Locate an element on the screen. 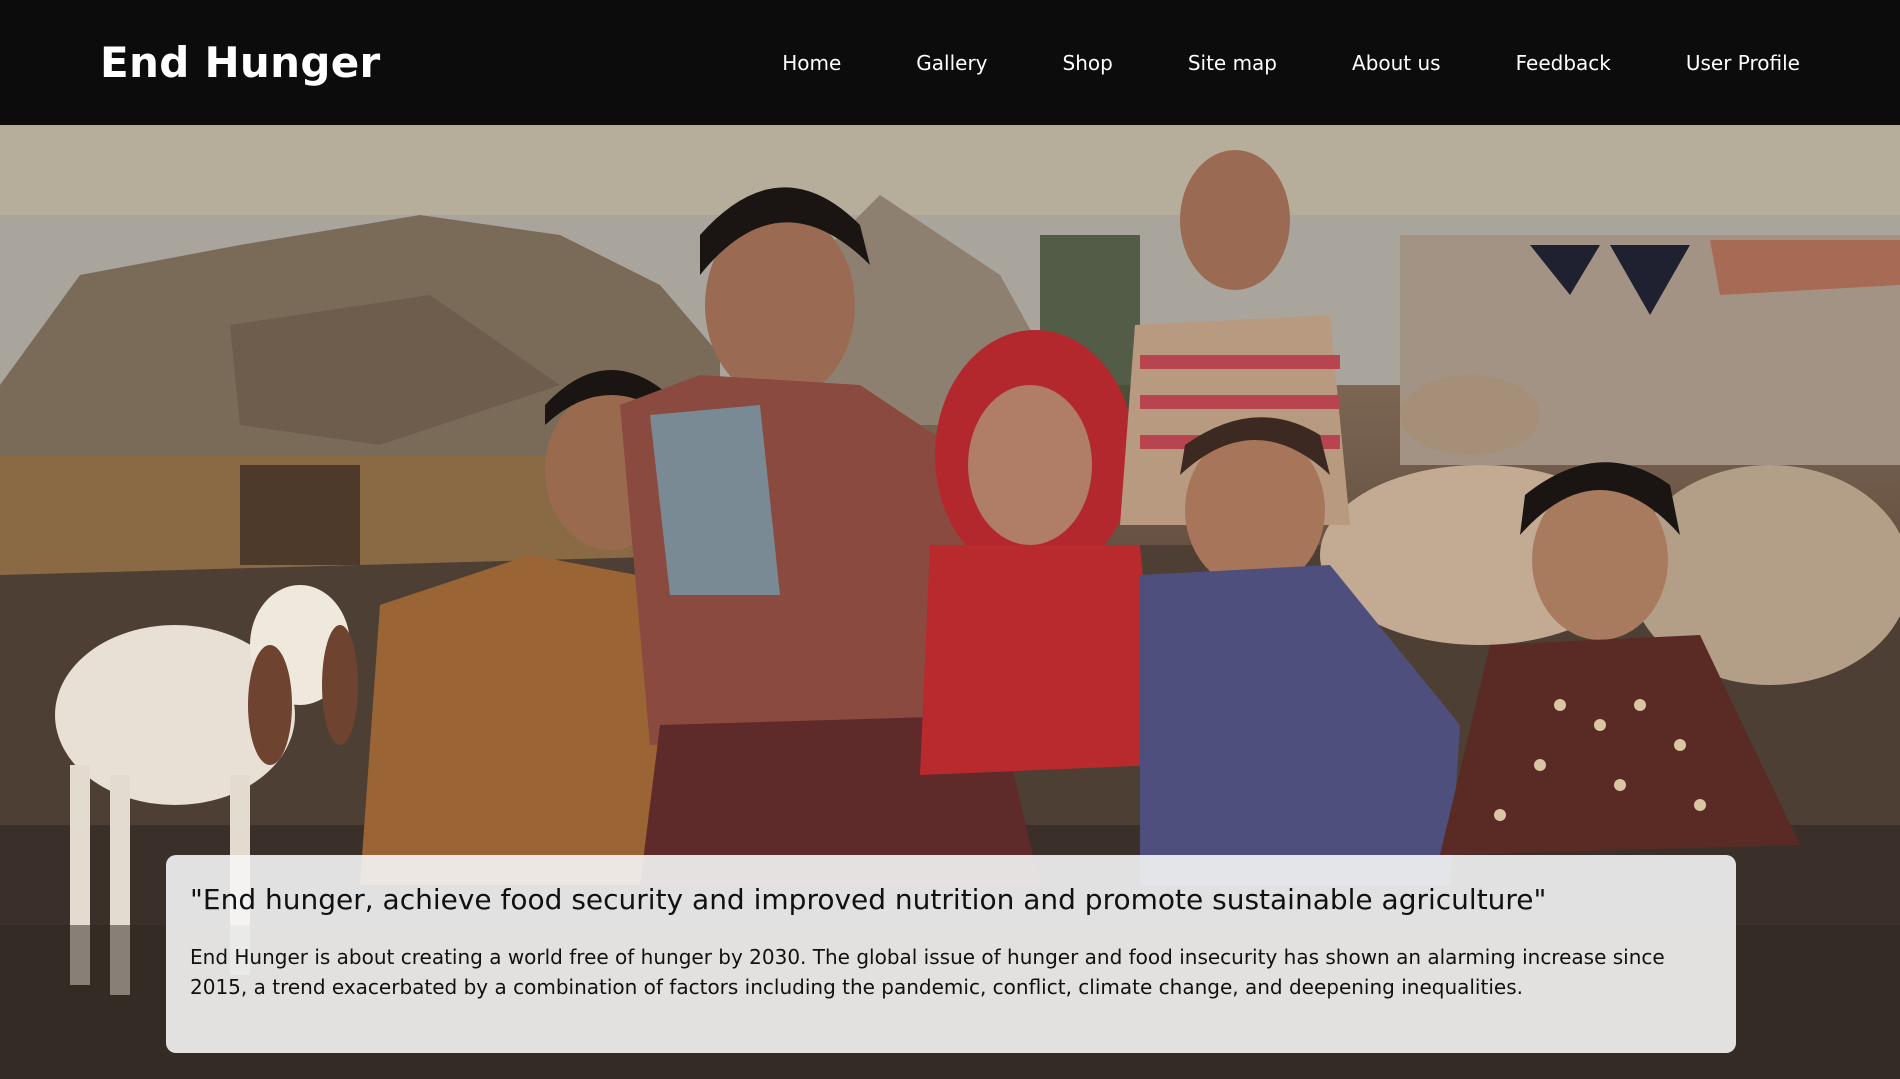 The height and width of the screenshot is (1079, 1900). nav-about-link: About us is located at coordinates (1396, 63).